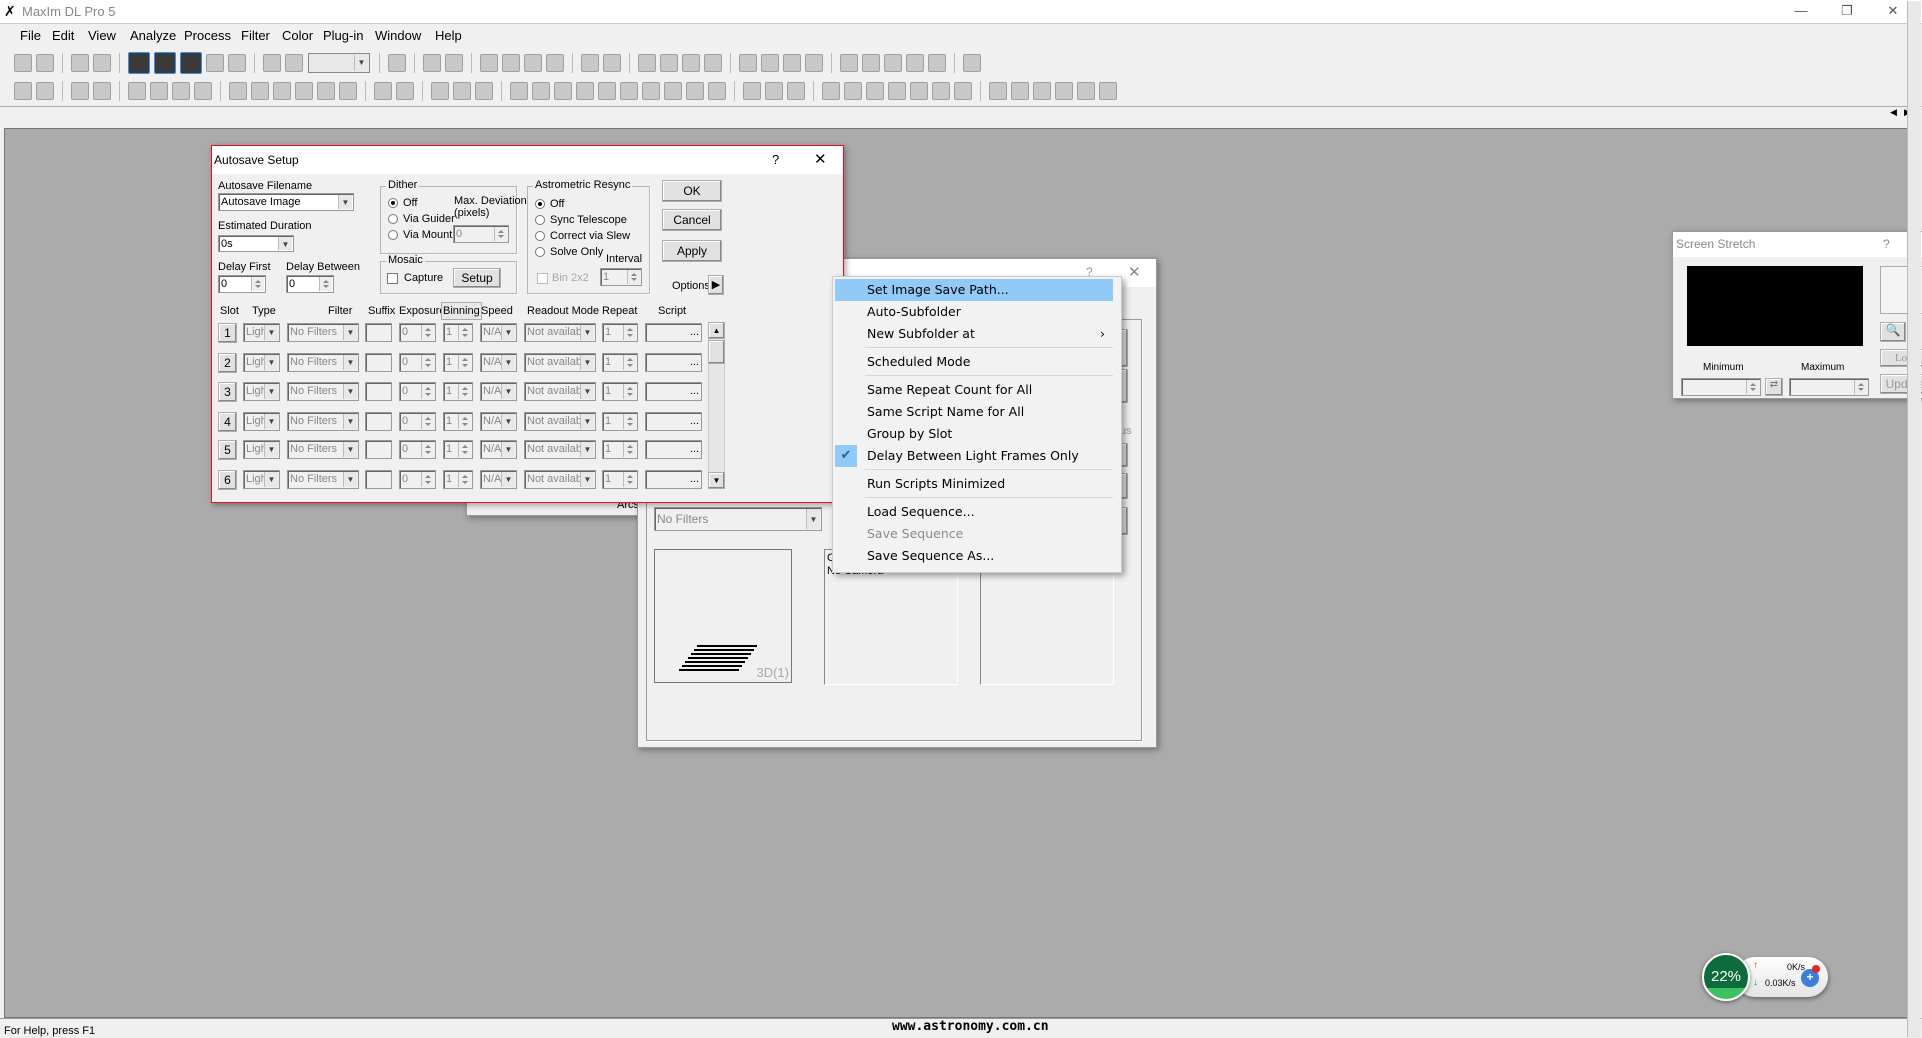  I want to click on dome-icon, so click(519, 91).